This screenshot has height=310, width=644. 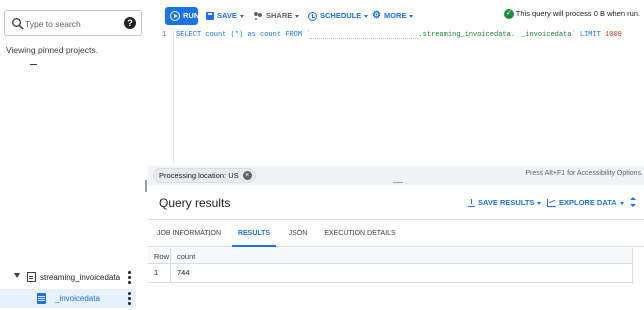 What do you see at coordinates (637, 266) in the screenshot?
I see `results-scrollbar` at bounding box center [637, 266].